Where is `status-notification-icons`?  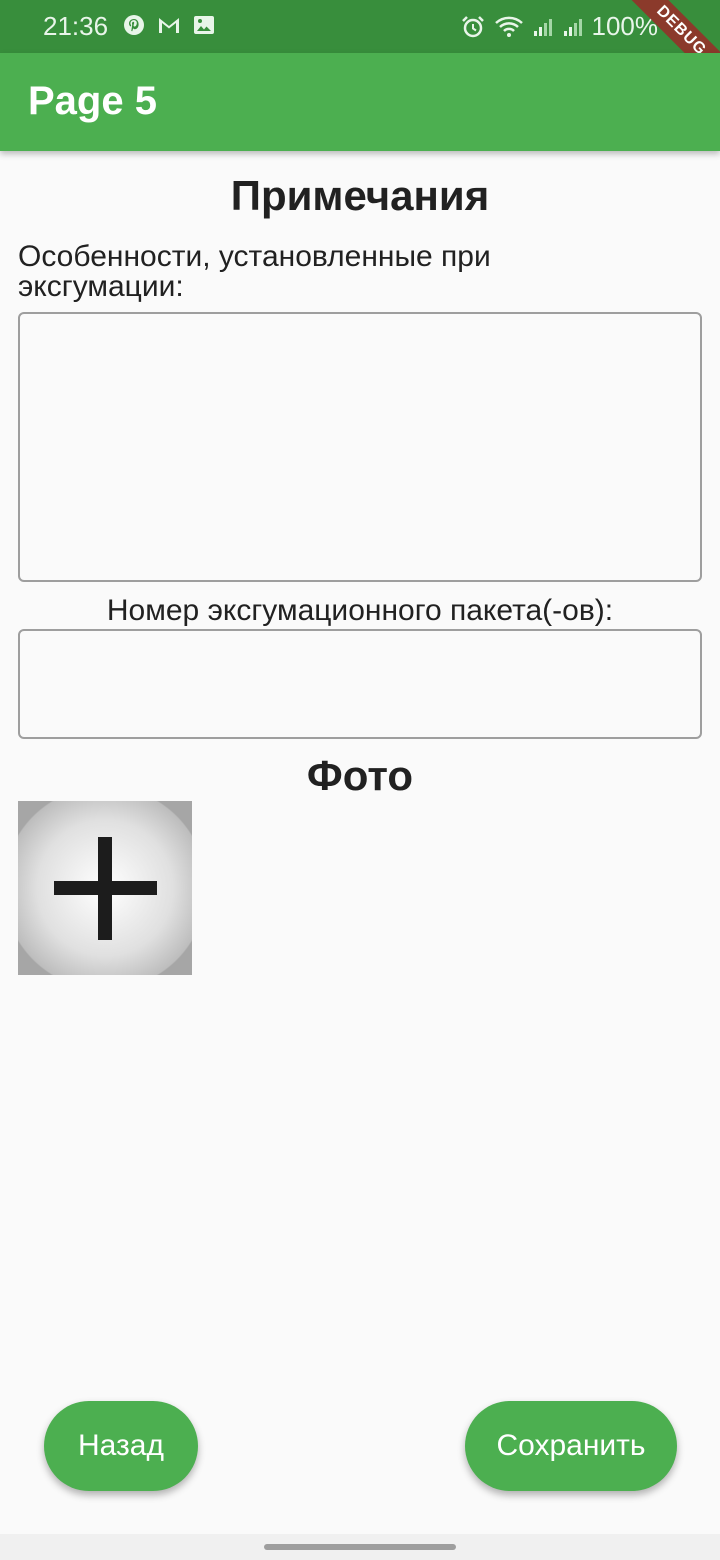 status-notification-icons is located at coordinates (169, 25).